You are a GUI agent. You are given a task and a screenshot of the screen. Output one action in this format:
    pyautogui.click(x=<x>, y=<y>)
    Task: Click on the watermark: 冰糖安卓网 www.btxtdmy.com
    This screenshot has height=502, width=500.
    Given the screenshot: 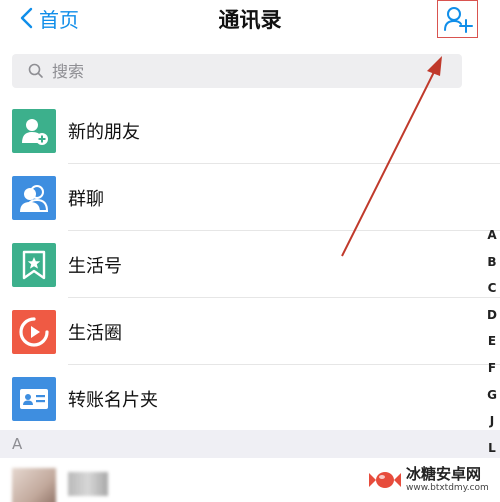 What is the action you would take?
    pyautogui.click(x=433, y=480)
    